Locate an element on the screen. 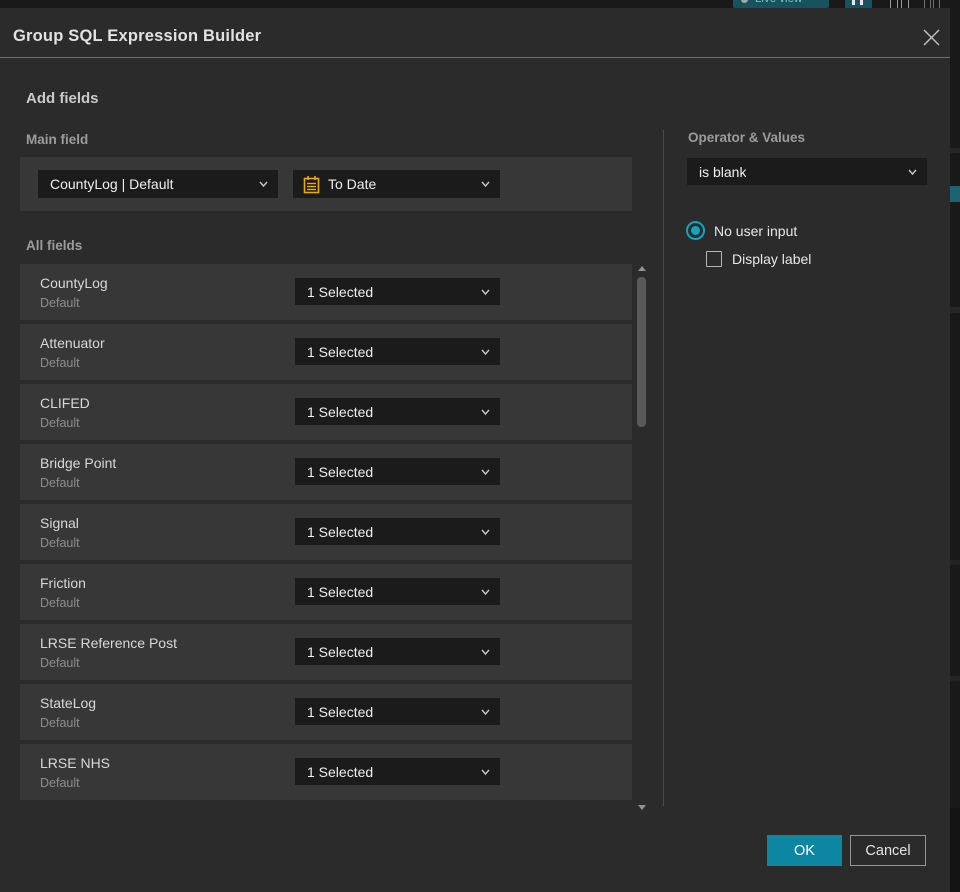 The width and height of the screenshot is (960, 892). field-name: LRSE Reference Post is located at coordinates (108, 643).